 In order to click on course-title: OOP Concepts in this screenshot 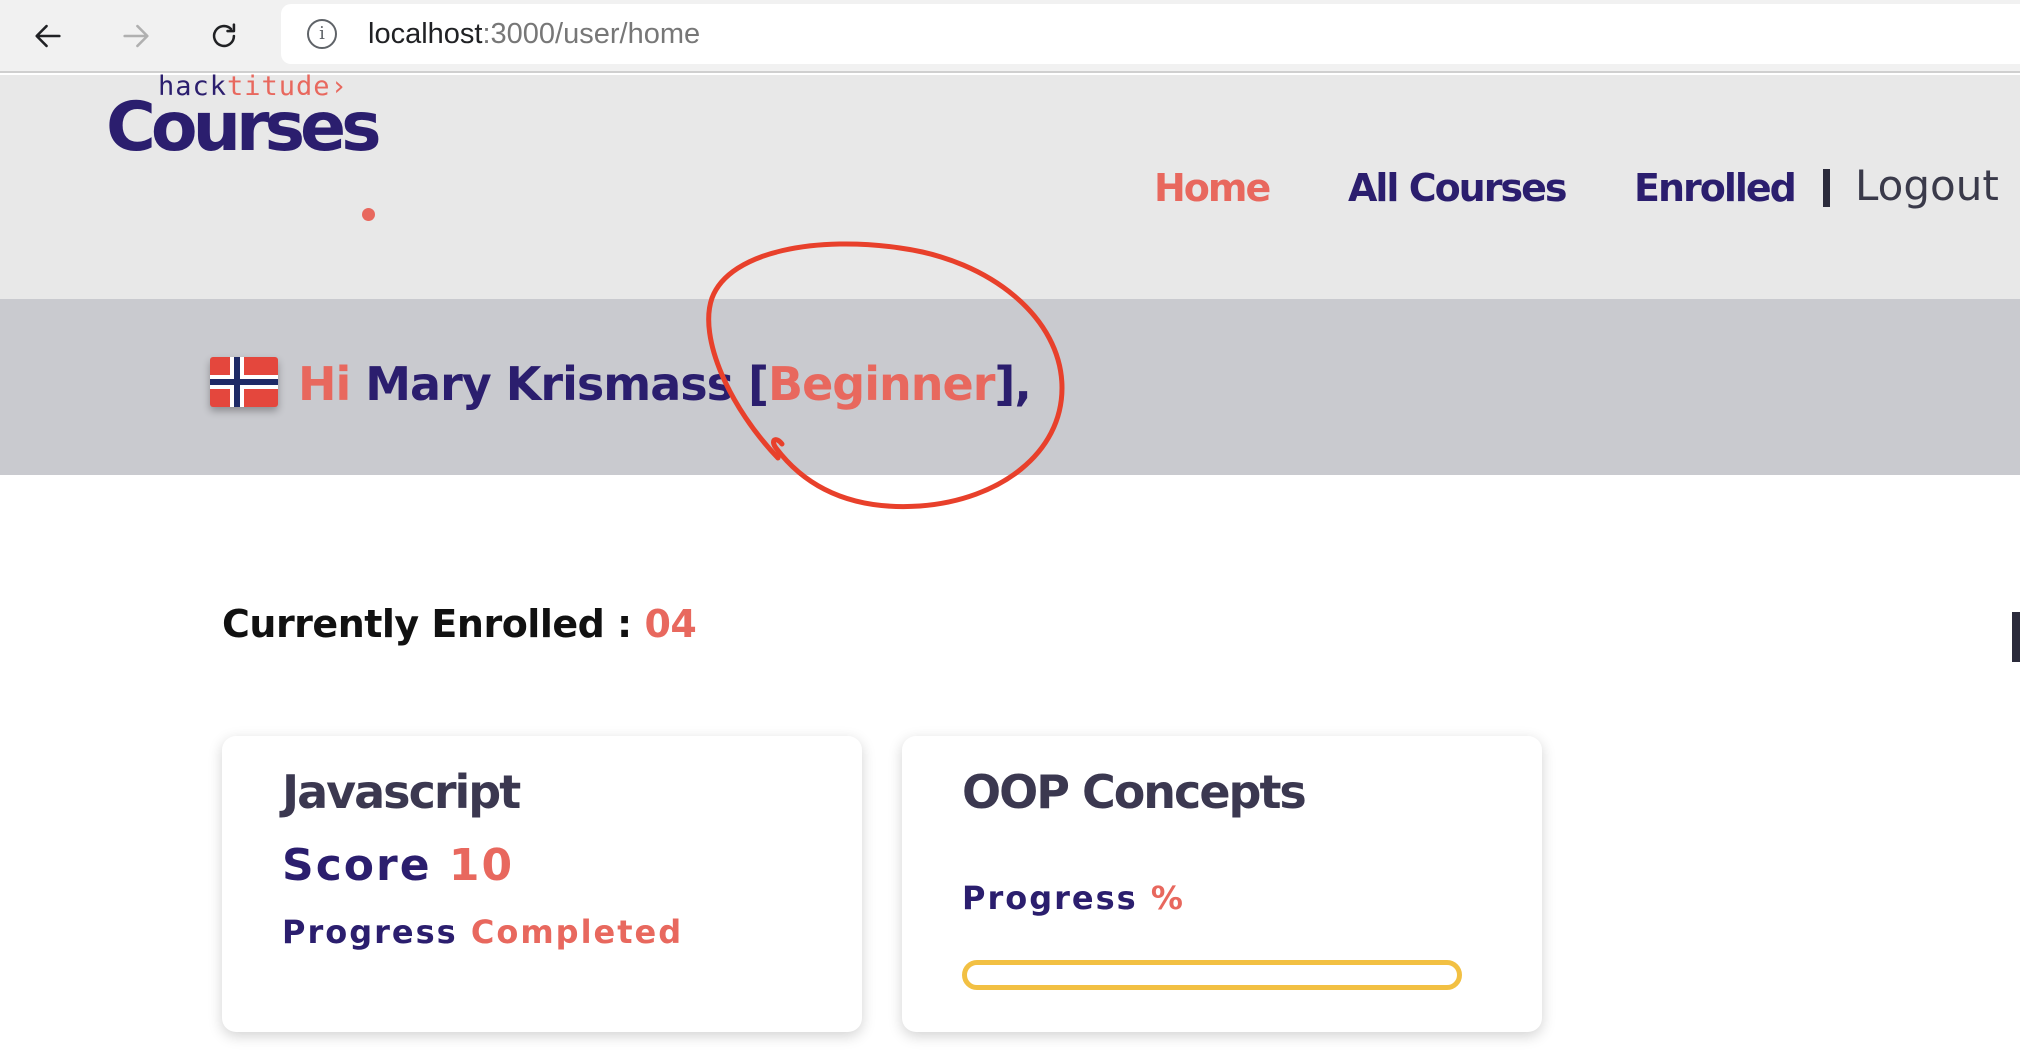, I will do `click(1134, 792)`.